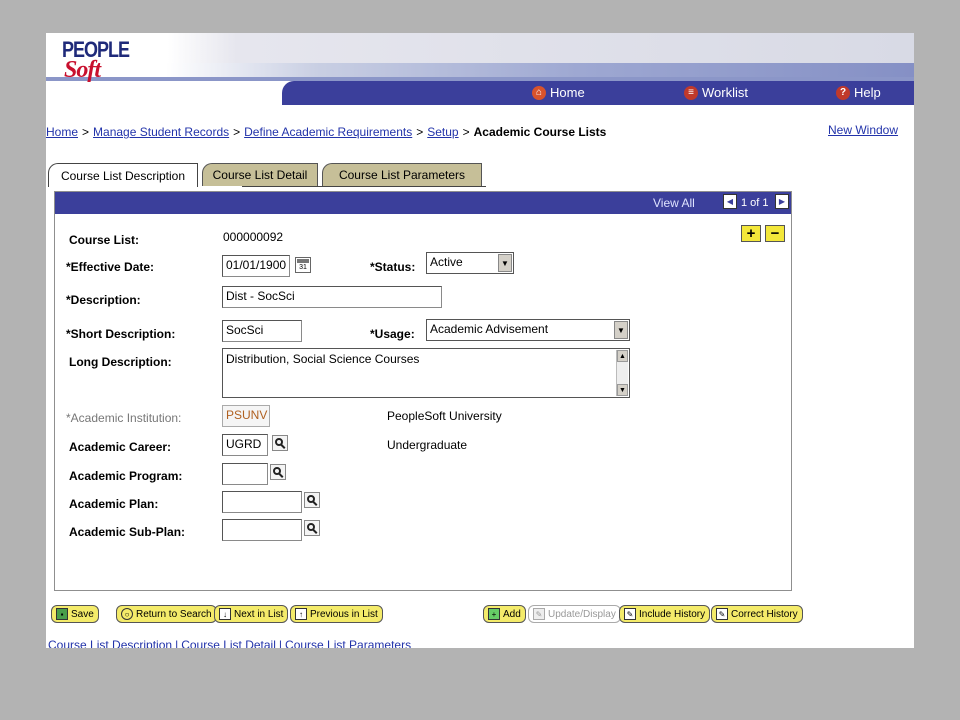 Image resolution: width=960 pixels, height=720 pixels. What do you see at coordinates (124, 418) in the screenshot?
I see `academic-institution-label: *Academic Institution:` at bounding box center [124, 418].